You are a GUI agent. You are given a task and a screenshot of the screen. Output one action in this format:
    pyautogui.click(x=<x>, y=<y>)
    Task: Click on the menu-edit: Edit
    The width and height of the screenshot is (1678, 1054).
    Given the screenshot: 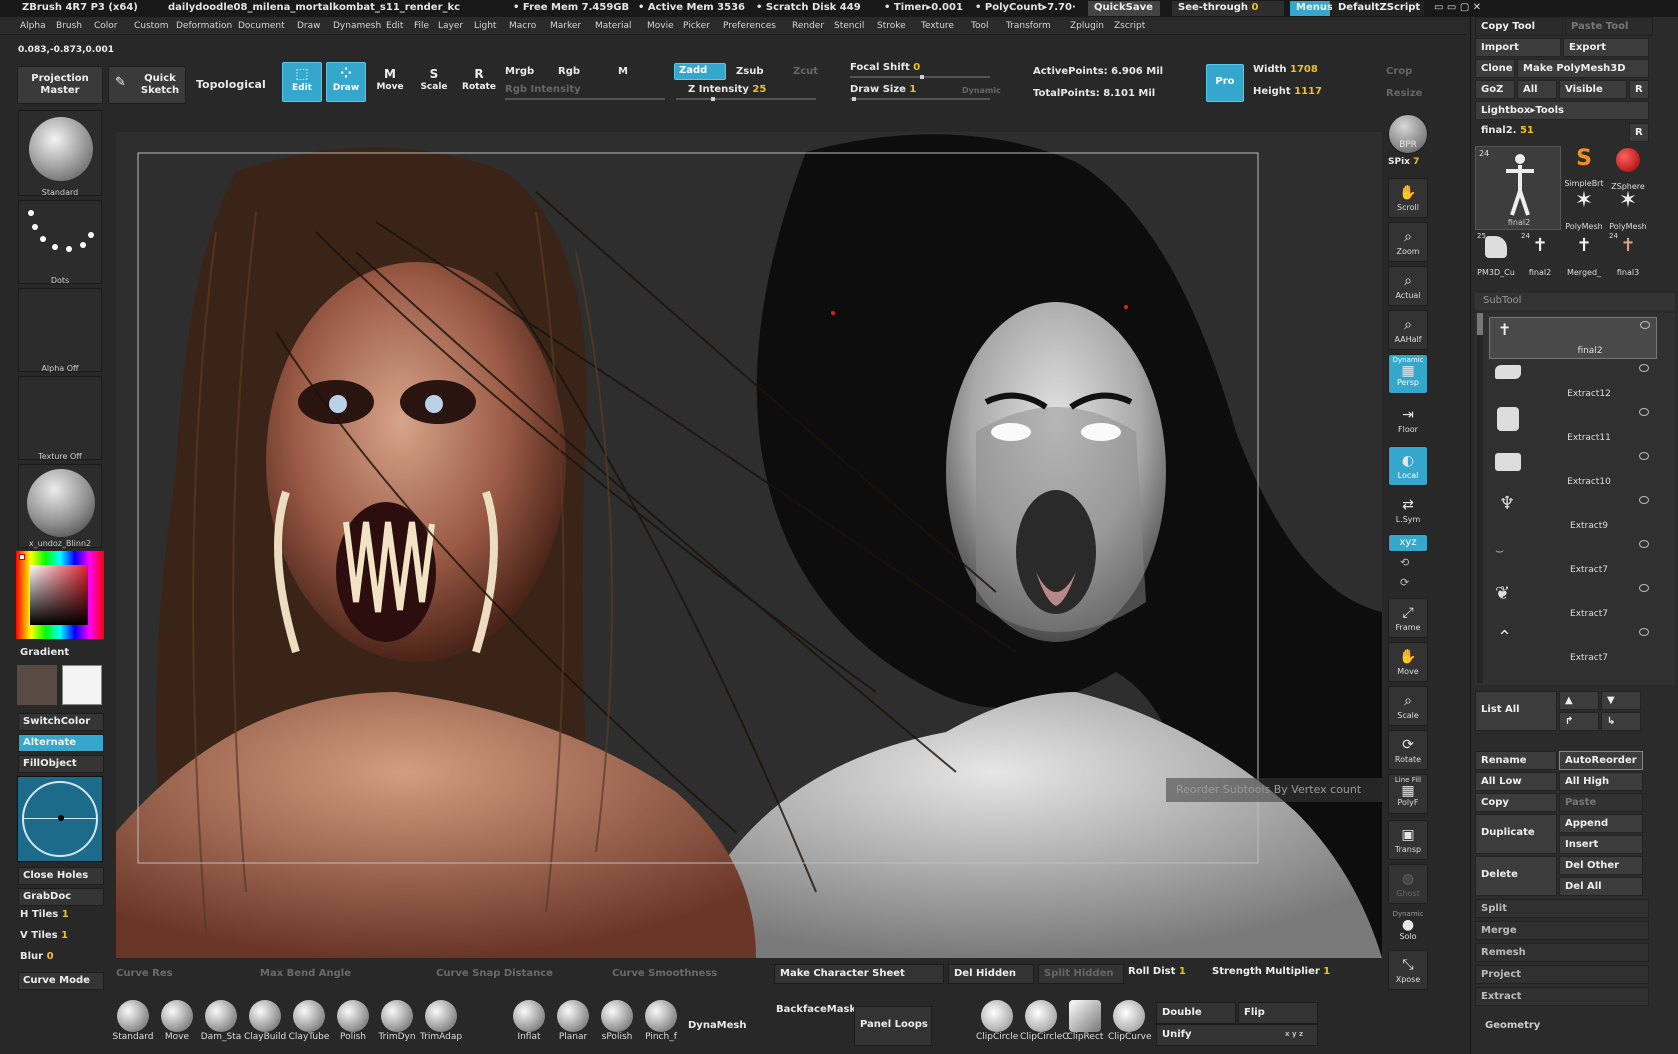 What is the action you would take?
    pyautogui.click(x=394, y=26)
    